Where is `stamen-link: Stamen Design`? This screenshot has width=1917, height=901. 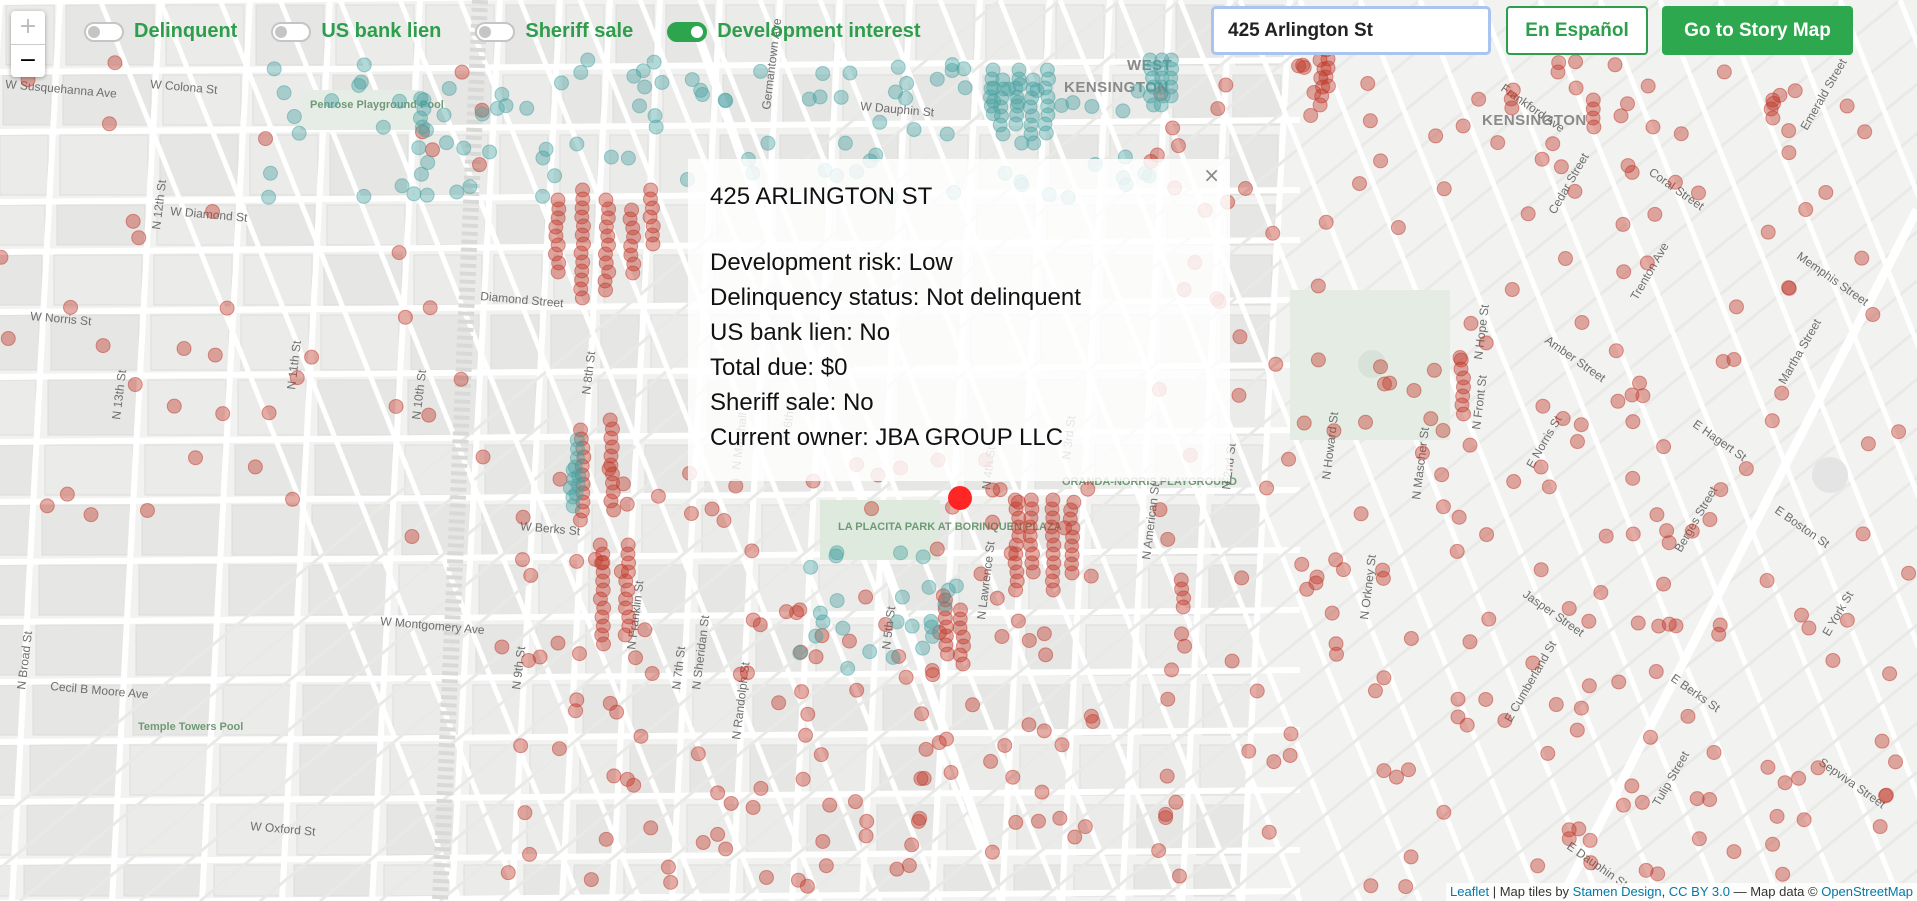
stamen-link: Stamen Design is located at coordinates (1617, 891).